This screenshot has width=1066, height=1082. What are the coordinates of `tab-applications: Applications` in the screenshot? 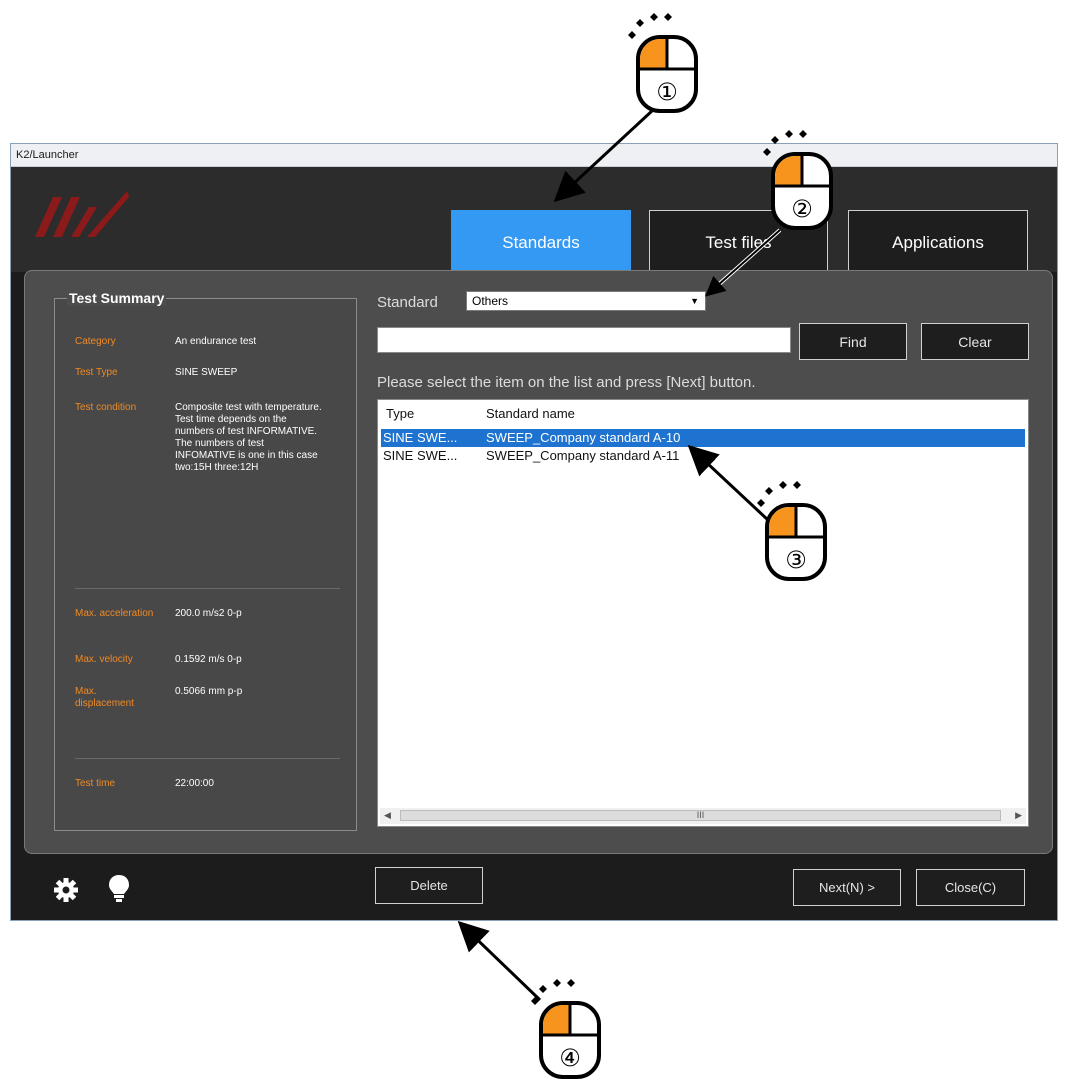 It's located at (938, 243).